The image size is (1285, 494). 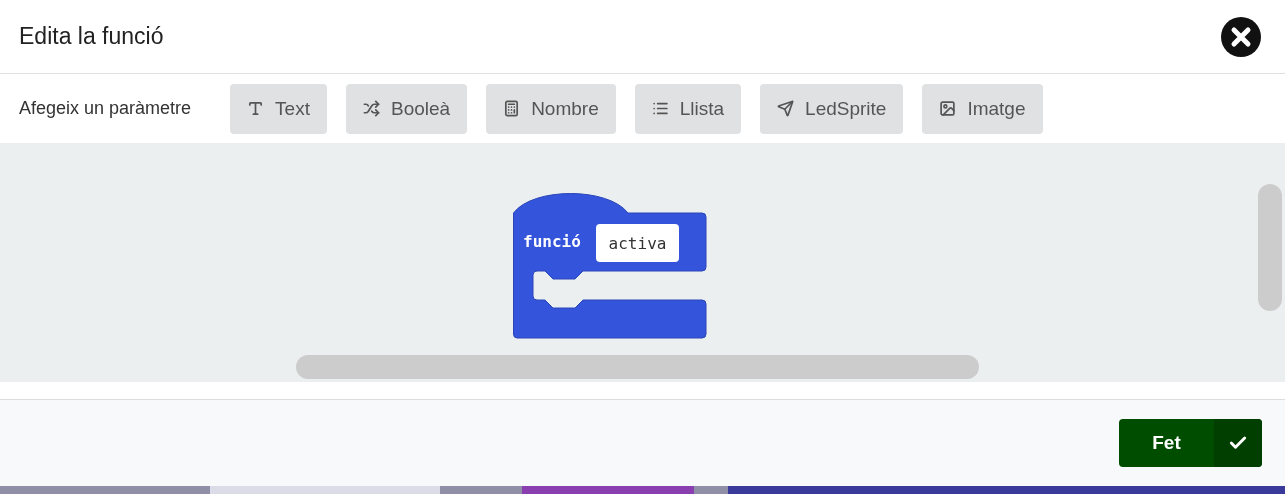 I want to click on close-button, so click(x=1241, y=36).